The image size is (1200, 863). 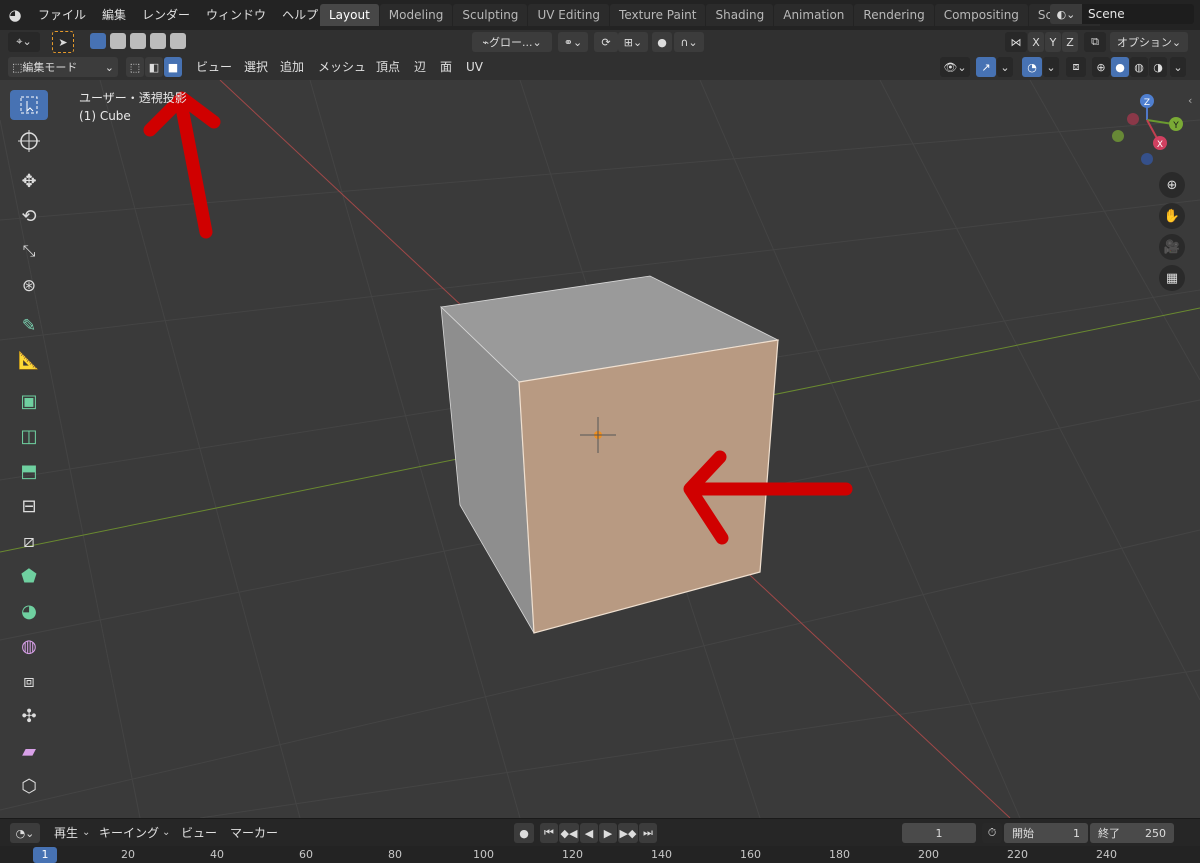 I want to click on auto-merge-icon: ⧉, so click(x=1095, y=42).